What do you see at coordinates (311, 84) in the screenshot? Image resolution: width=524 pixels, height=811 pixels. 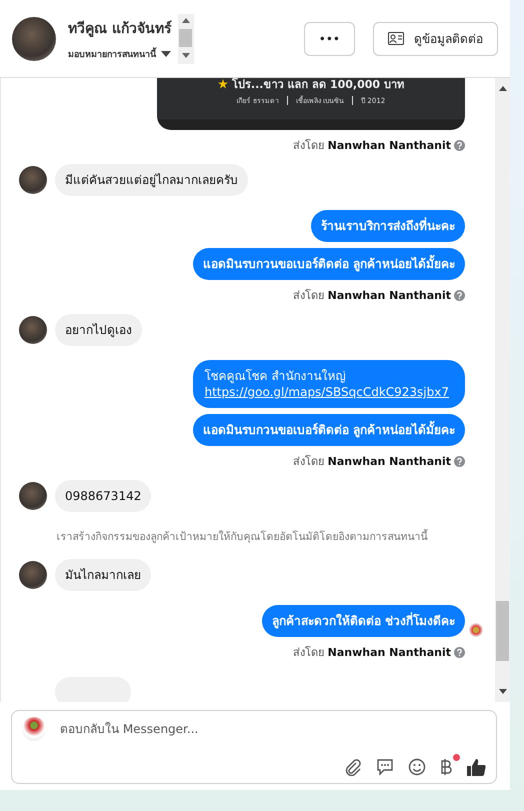 I see `listing-title: โปร...ขาว แลก ลด 100,000 บาท` at bounding box center [311, 84].